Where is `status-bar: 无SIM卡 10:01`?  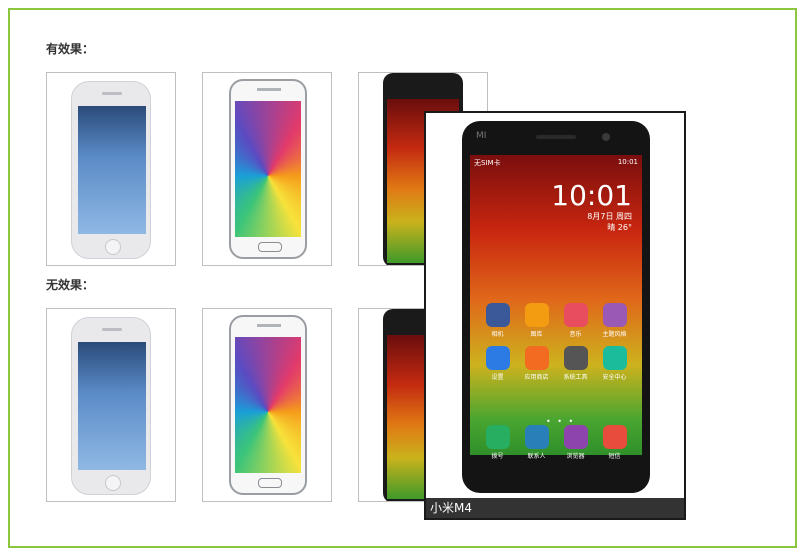
status-bar: 无SIM卡 10:01 is located at coordinates (556, 163).